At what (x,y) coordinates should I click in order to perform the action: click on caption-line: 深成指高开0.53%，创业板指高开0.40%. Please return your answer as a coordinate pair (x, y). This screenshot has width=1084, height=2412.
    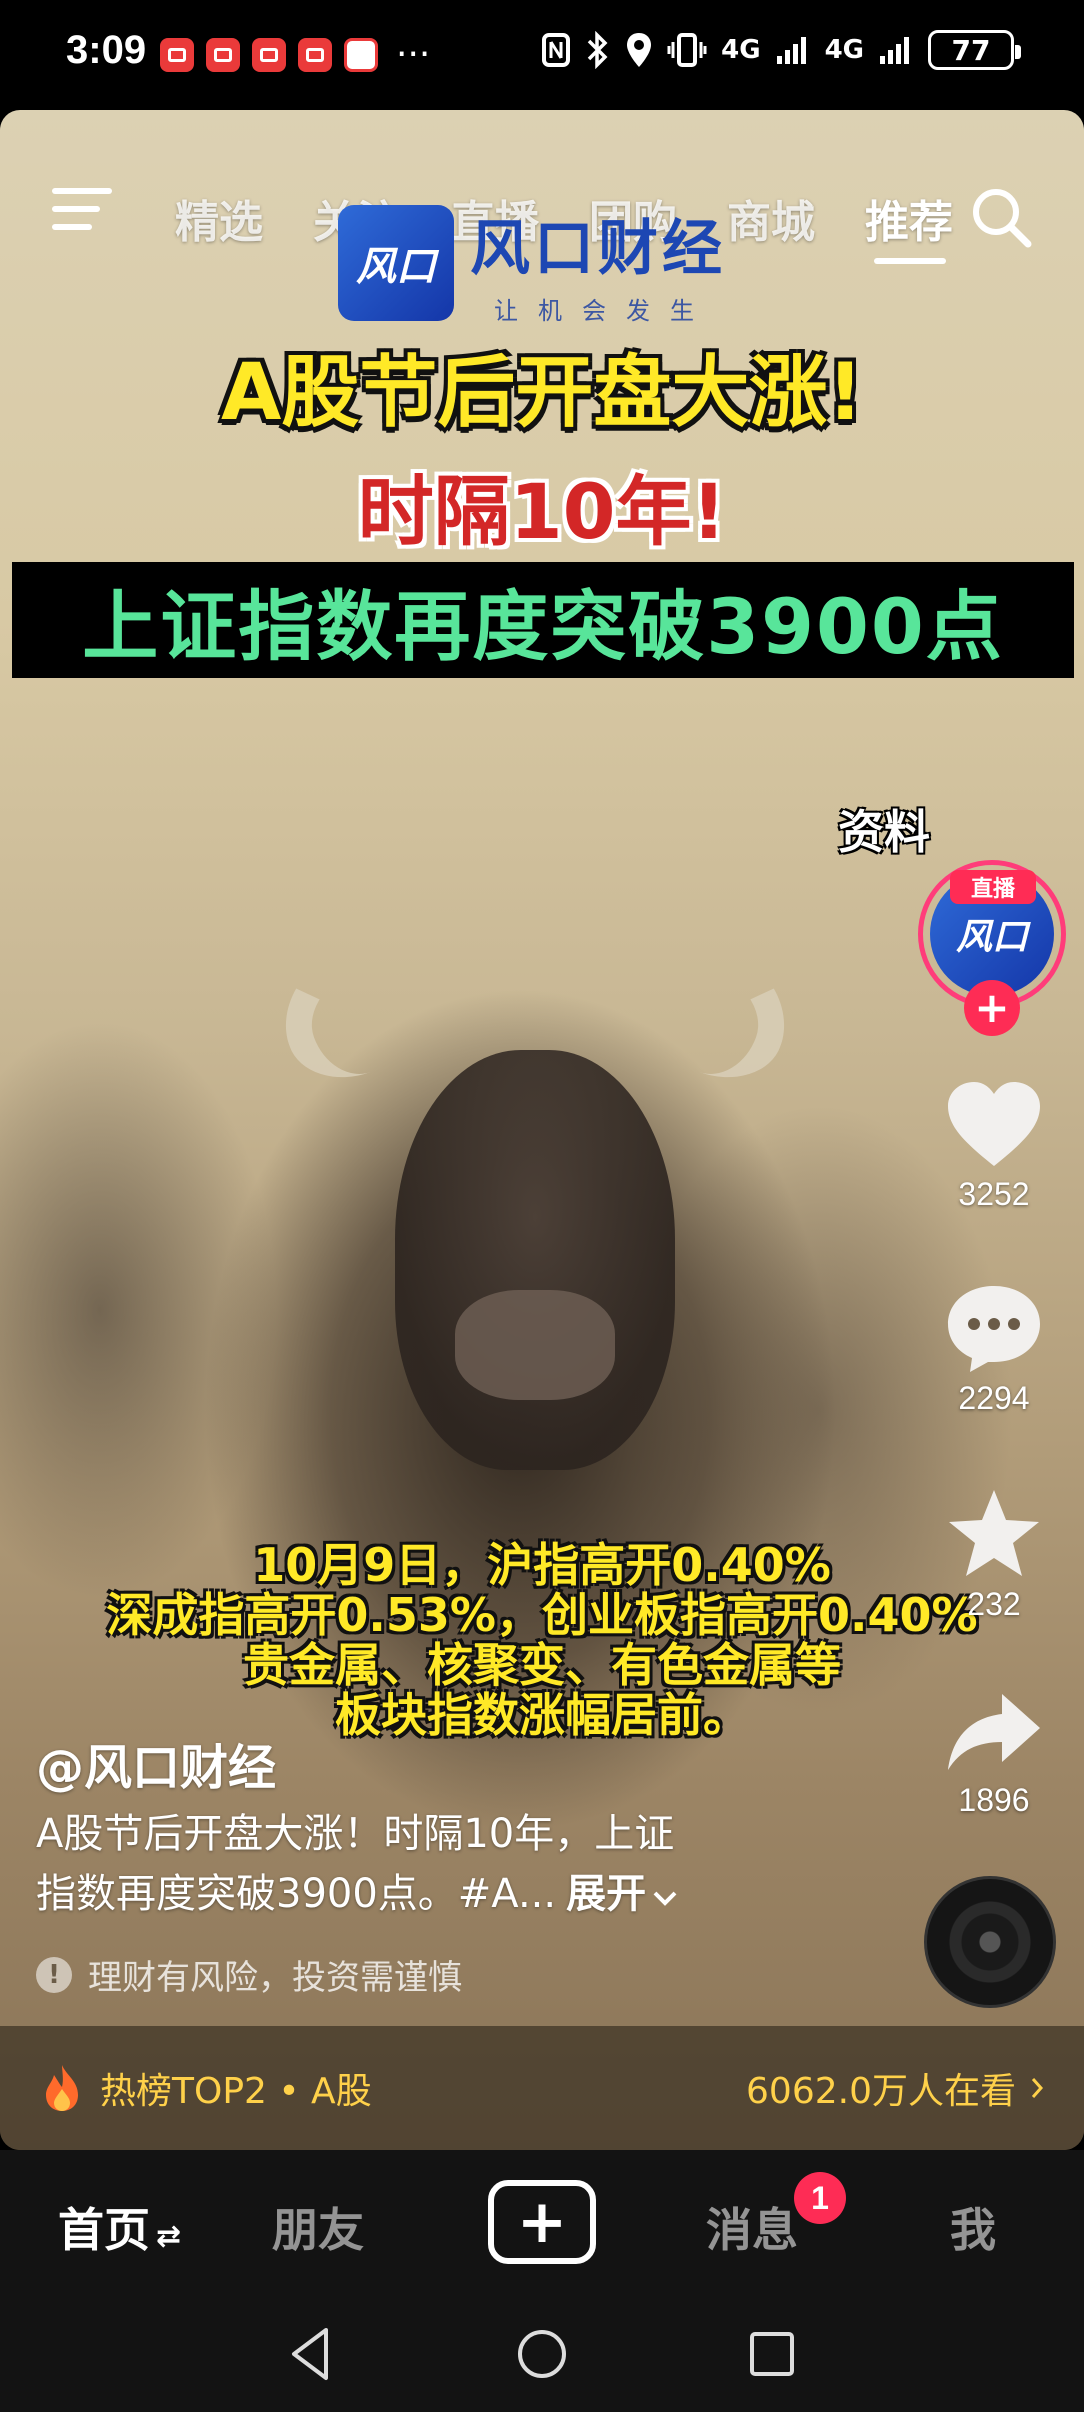
    Looking at the image, I should click on (542, 1615).